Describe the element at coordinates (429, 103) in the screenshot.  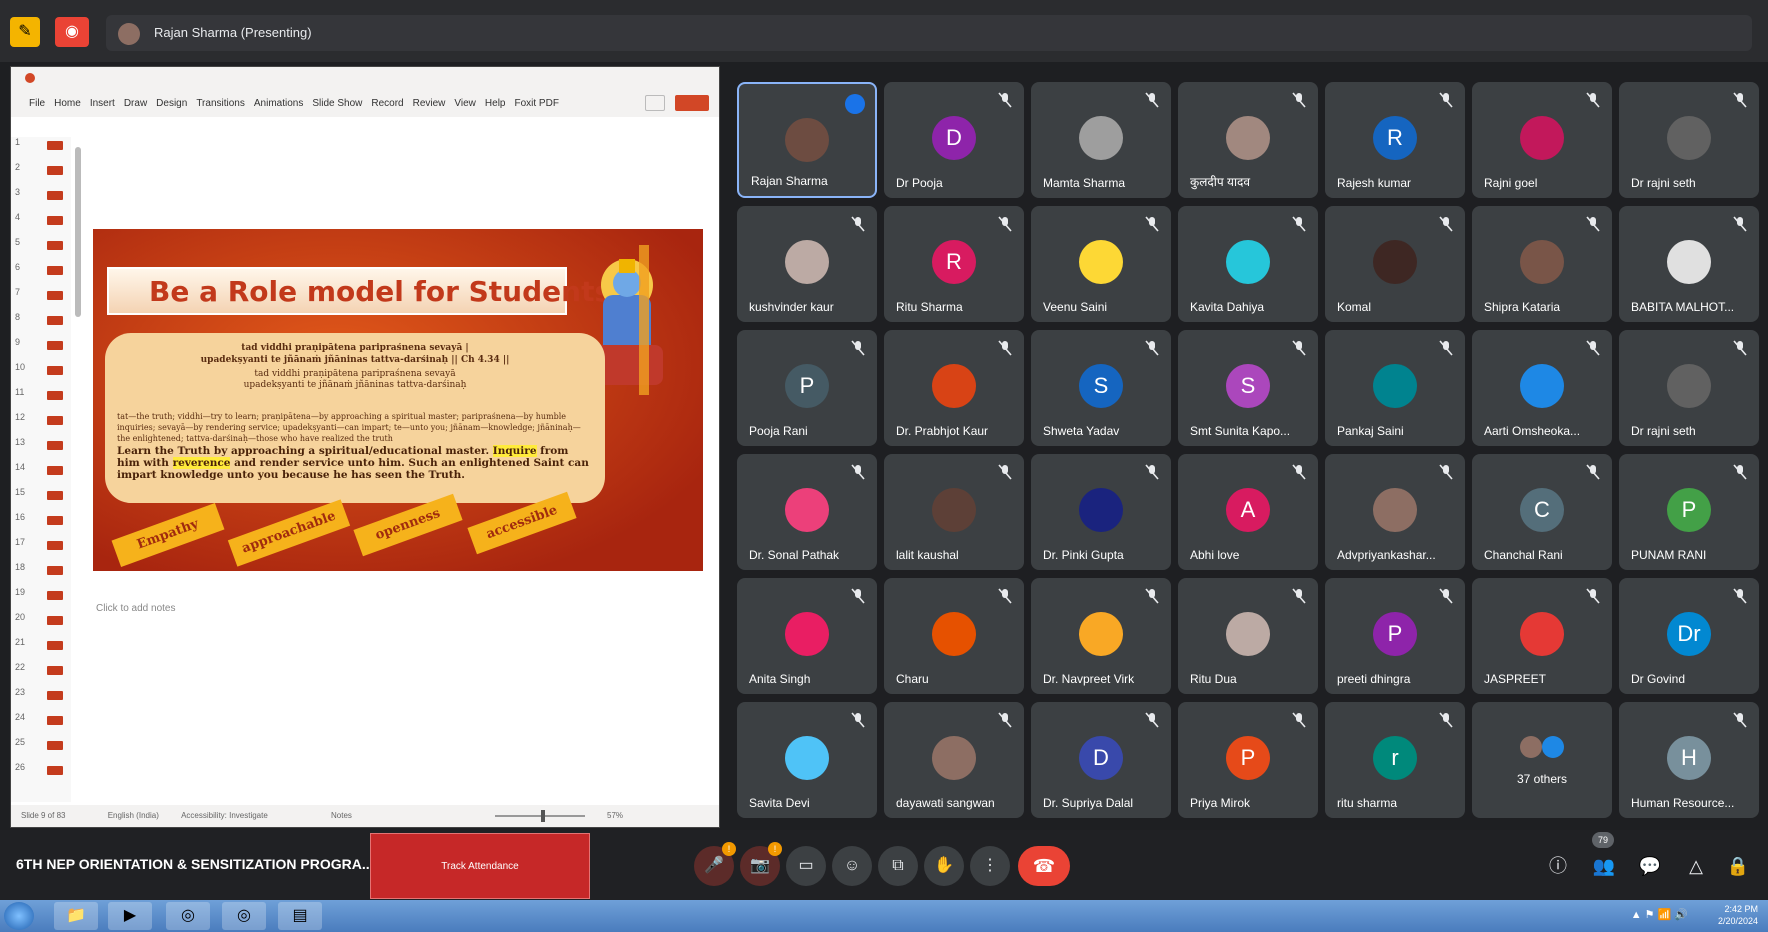
I see `ribbon-tab: Review` at that location.